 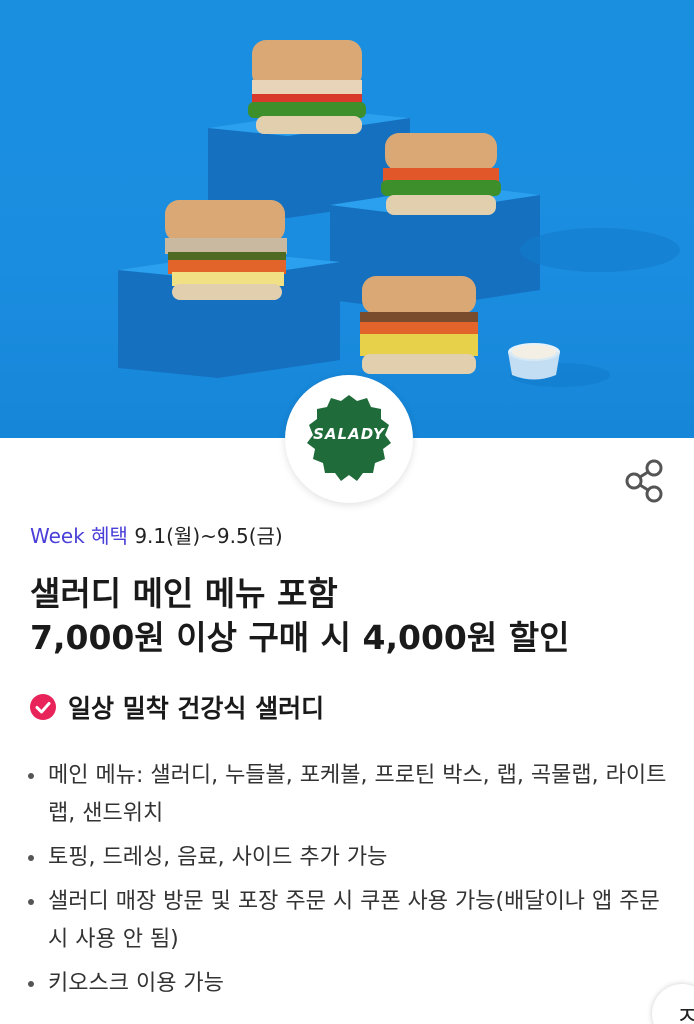 I want to click on week-benefit-line: Week 혜택 9.1(월)~9.5(금), so click(x=156, y=534).